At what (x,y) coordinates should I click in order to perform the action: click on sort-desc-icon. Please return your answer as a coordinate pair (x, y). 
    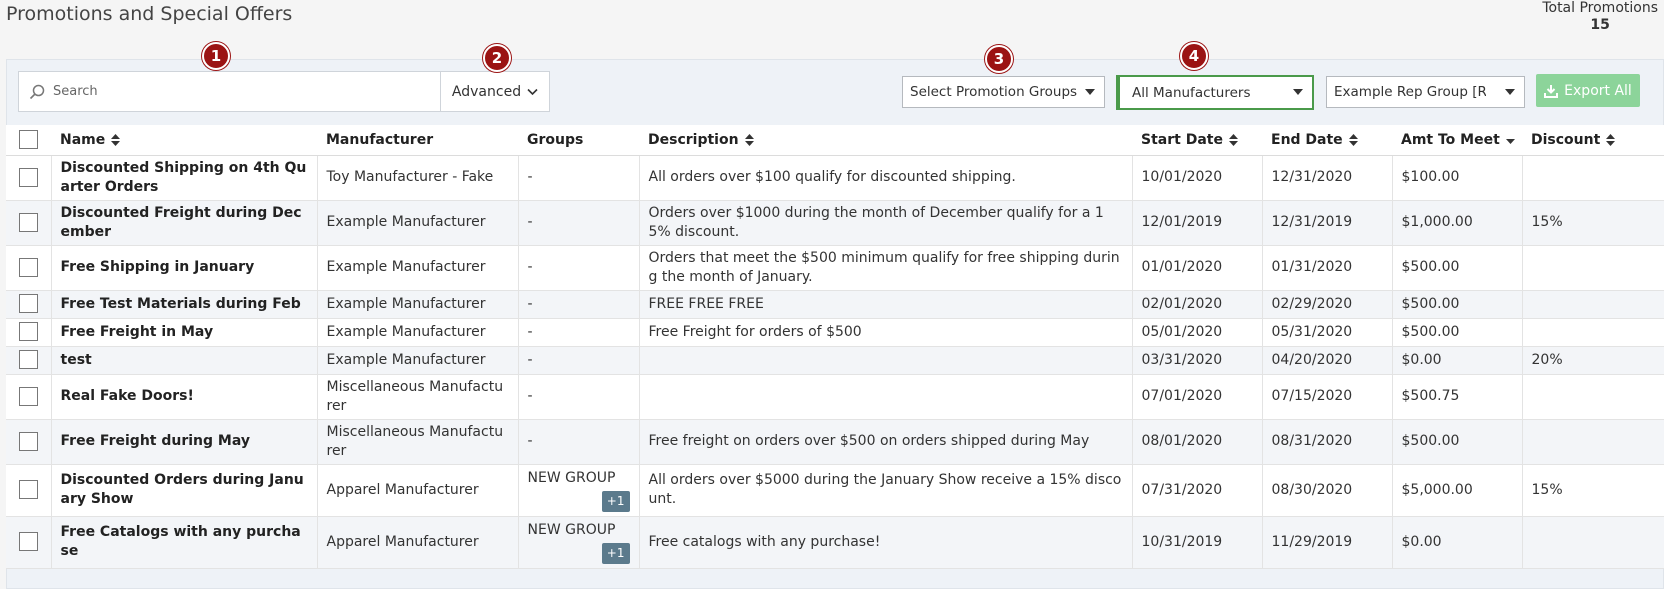
    Looking at the image, I should click on (1510, 141).